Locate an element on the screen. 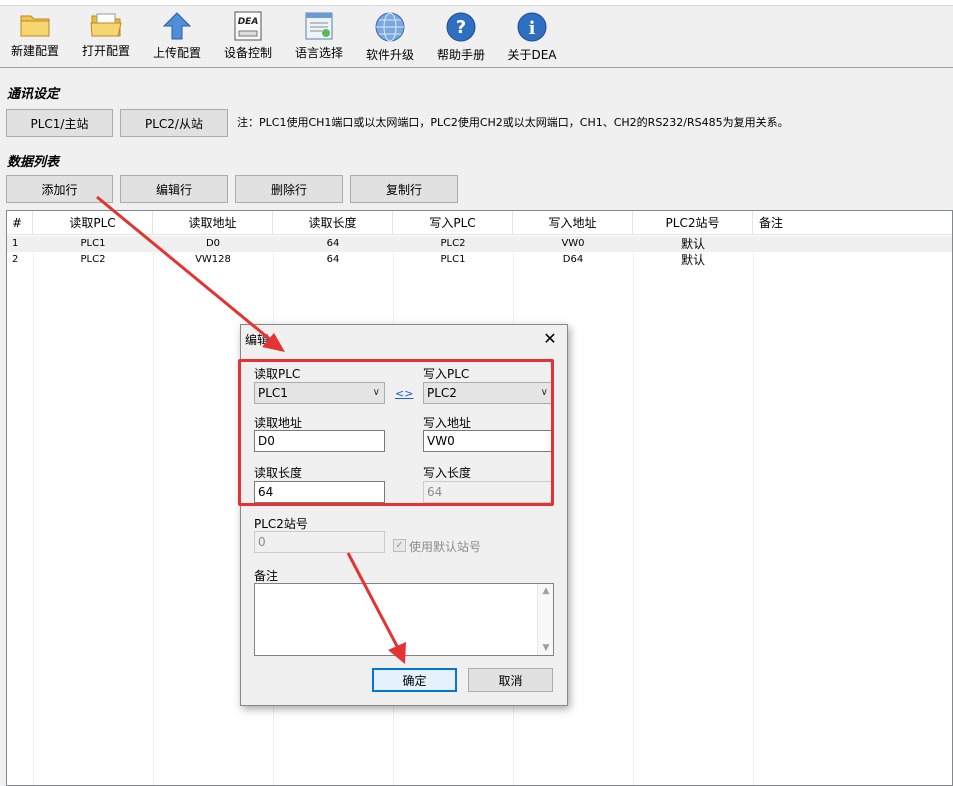 Image resolution: width=953 pixels, height=786 pixels. toolbar-label: 帮助手册 is located at coordinates (460, 55).